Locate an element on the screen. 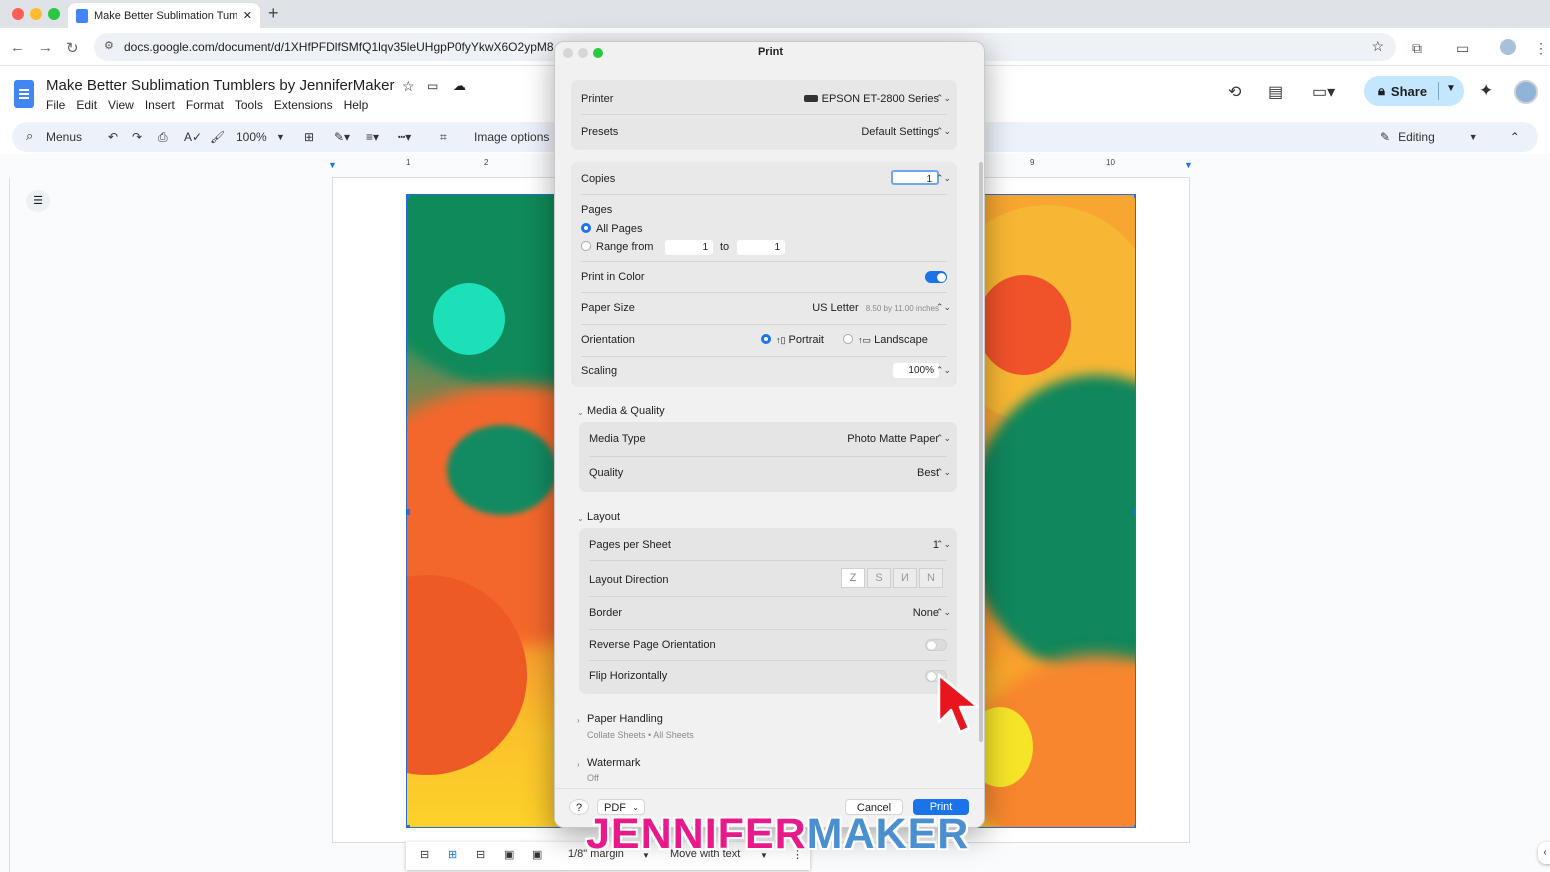 The width and height of the screenshot is (1550, 872). share-button: 🔒︎ Share ▼ is located at coordinates (1414, 91).